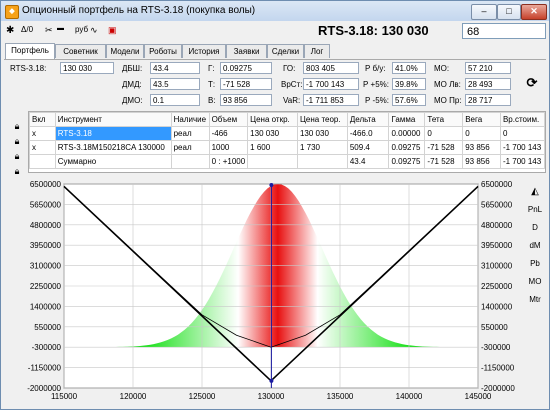 This screenshot has height=410, width=550. What do you see at coordinates (535, 282) in the screenshot?
I see `mo-button: MO` at bounding box center [535, 282].